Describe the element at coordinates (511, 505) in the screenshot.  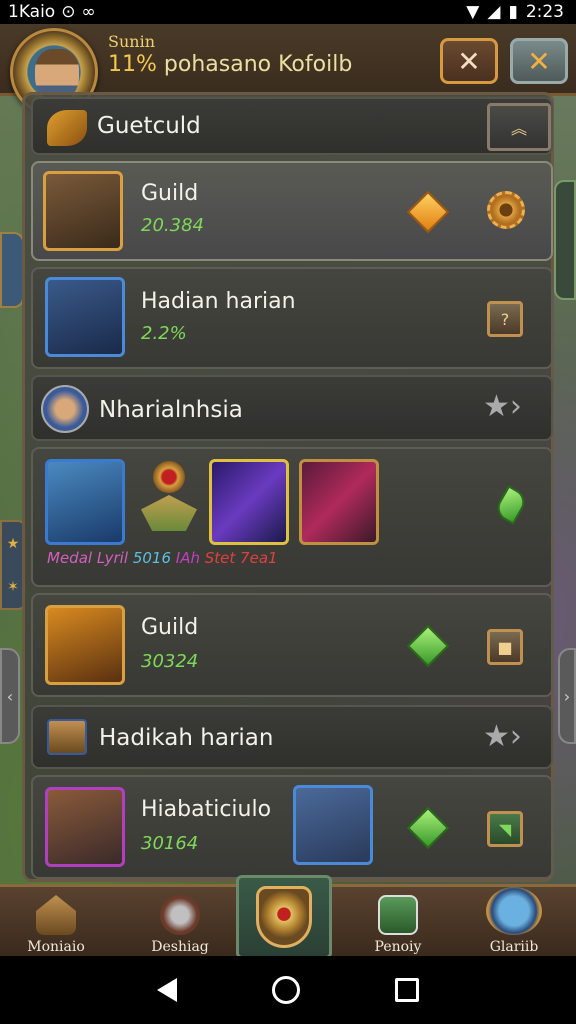
I see `green-arrow-icon` at that location.